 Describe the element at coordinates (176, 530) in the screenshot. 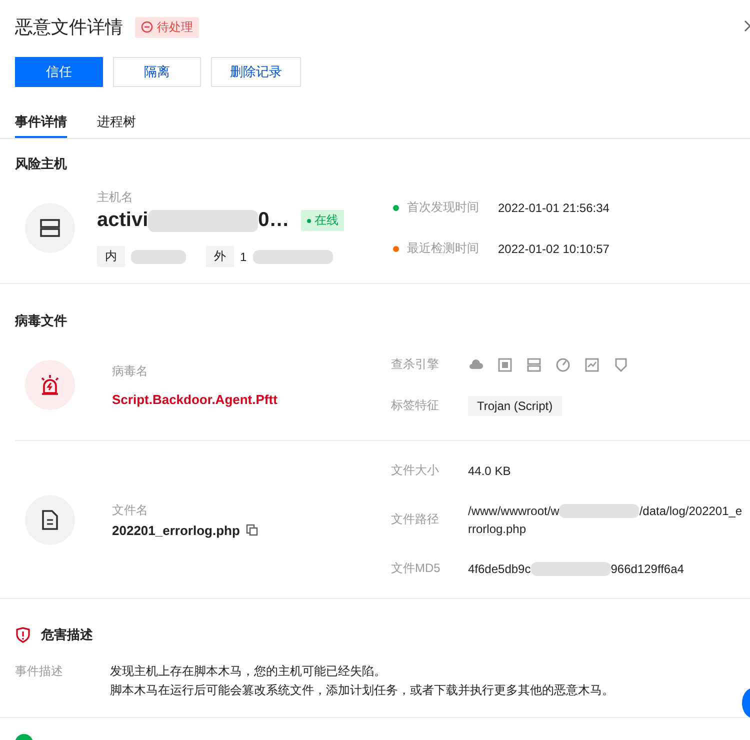

I see `file-name: 202201_errorlog.php` at that location.